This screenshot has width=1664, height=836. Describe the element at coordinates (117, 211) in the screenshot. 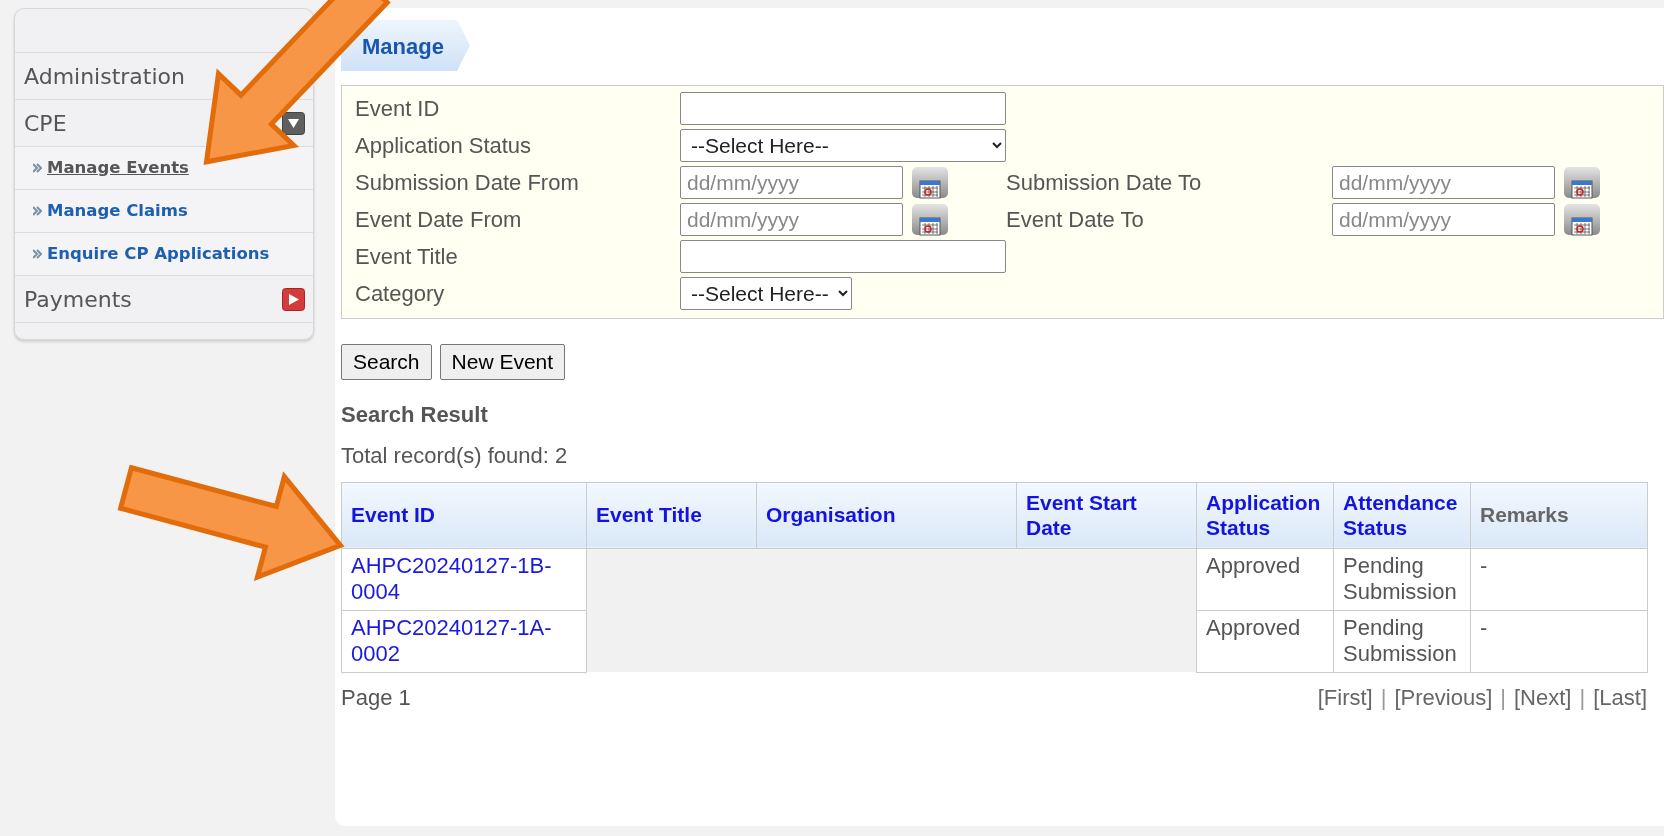

I see `menu-link: Manage Claims` at that location.